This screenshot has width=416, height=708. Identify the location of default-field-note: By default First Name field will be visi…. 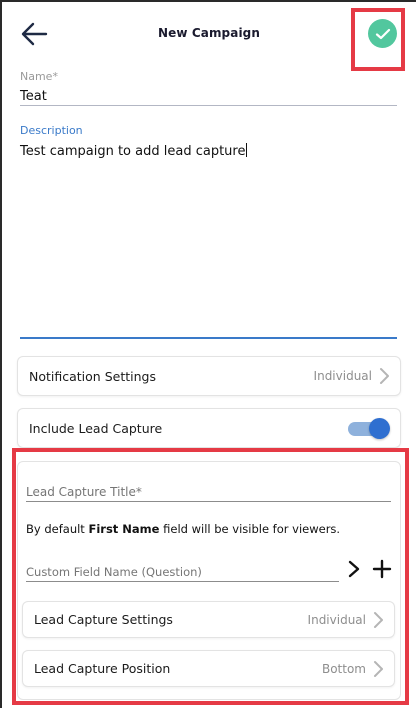
(183, 529).